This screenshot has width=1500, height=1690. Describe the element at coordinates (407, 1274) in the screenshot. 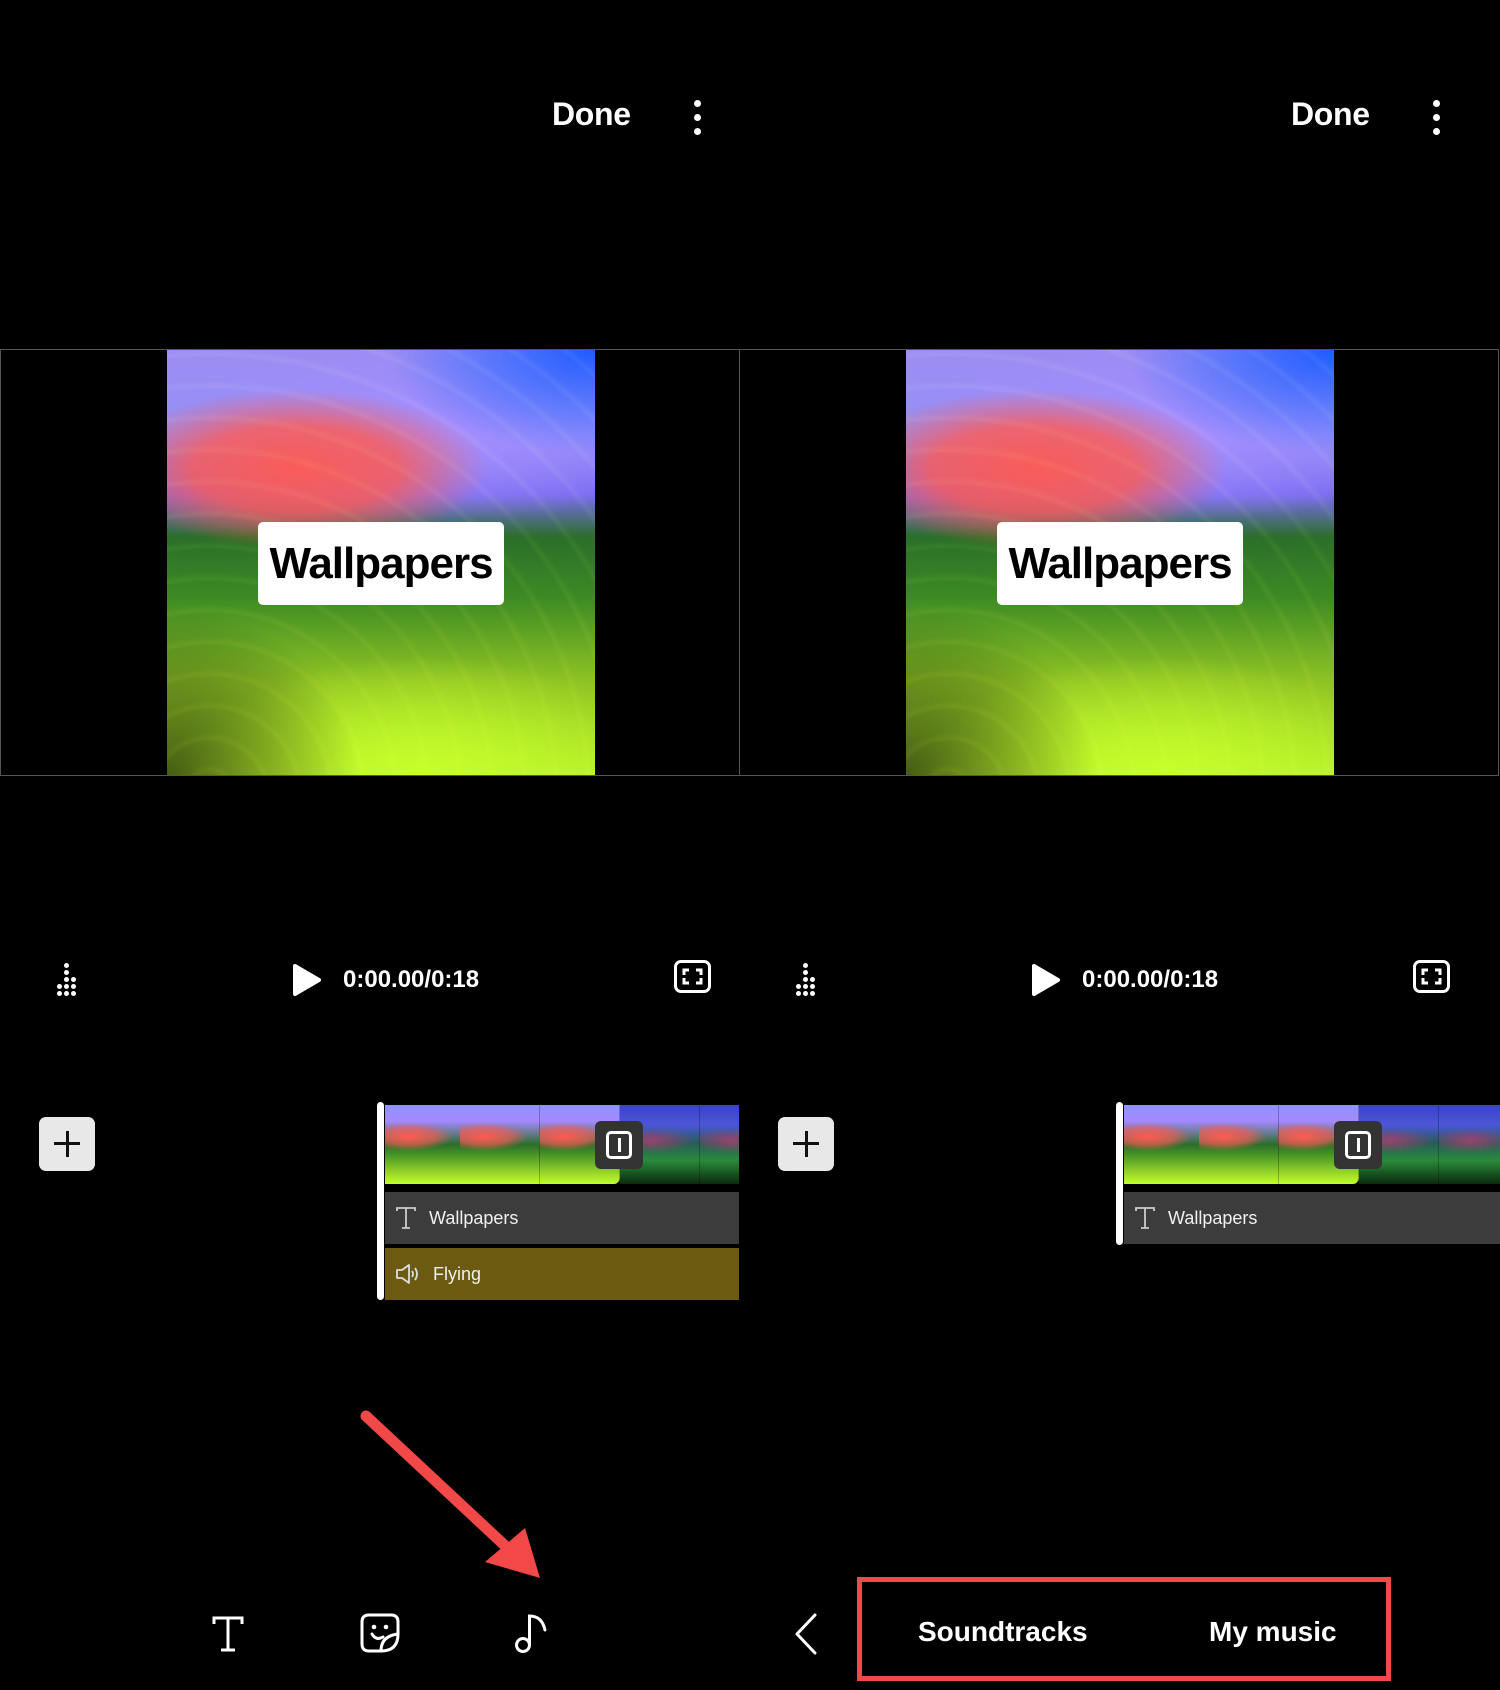

I see `speaker-icon` at that location.